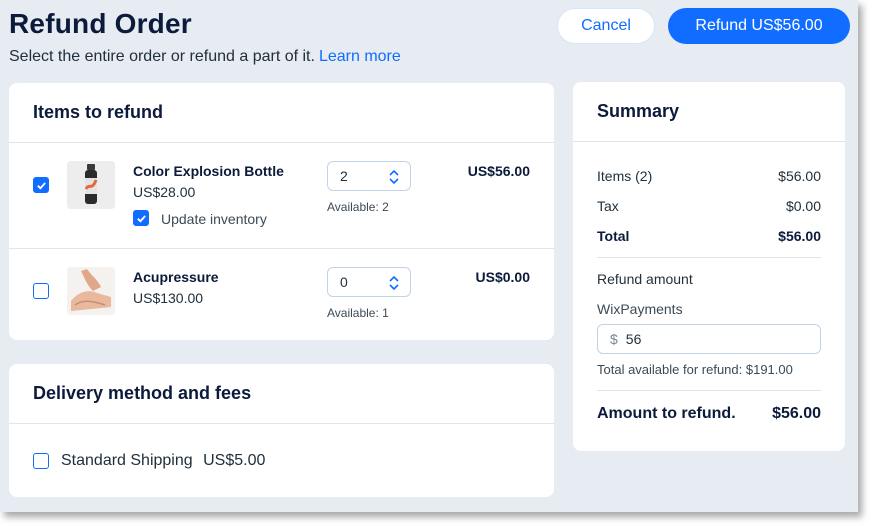 The width and height of the screenshot is (872, 526). I want to click on quantity-value: 0, so click(344, 282).